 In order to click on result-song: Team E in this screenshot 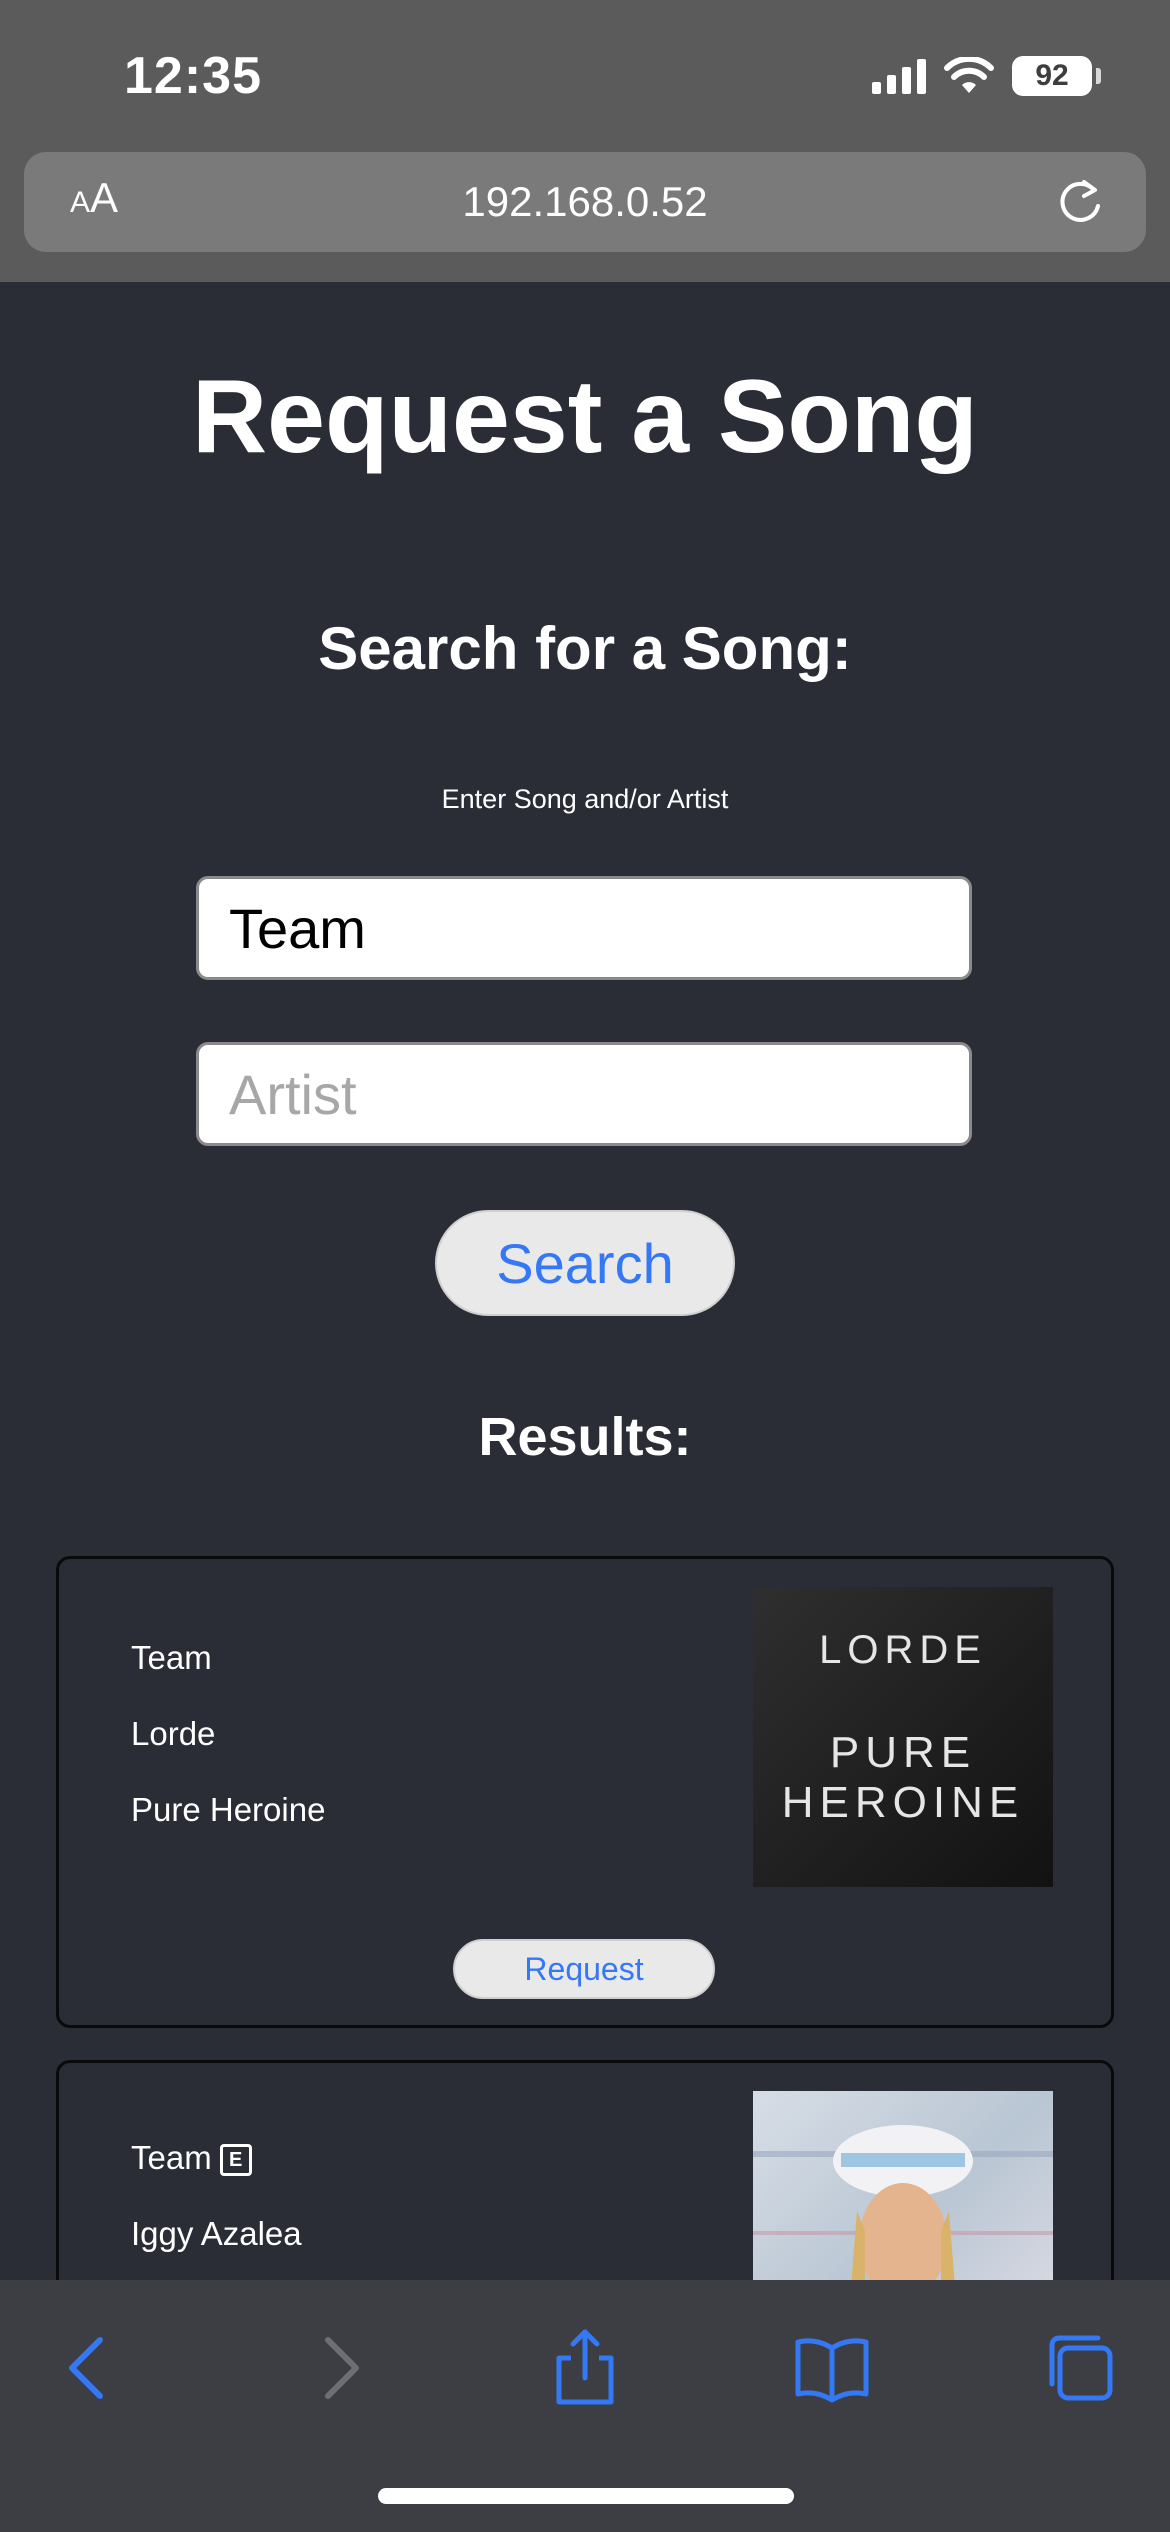, I will do `click(191, 2158)`.